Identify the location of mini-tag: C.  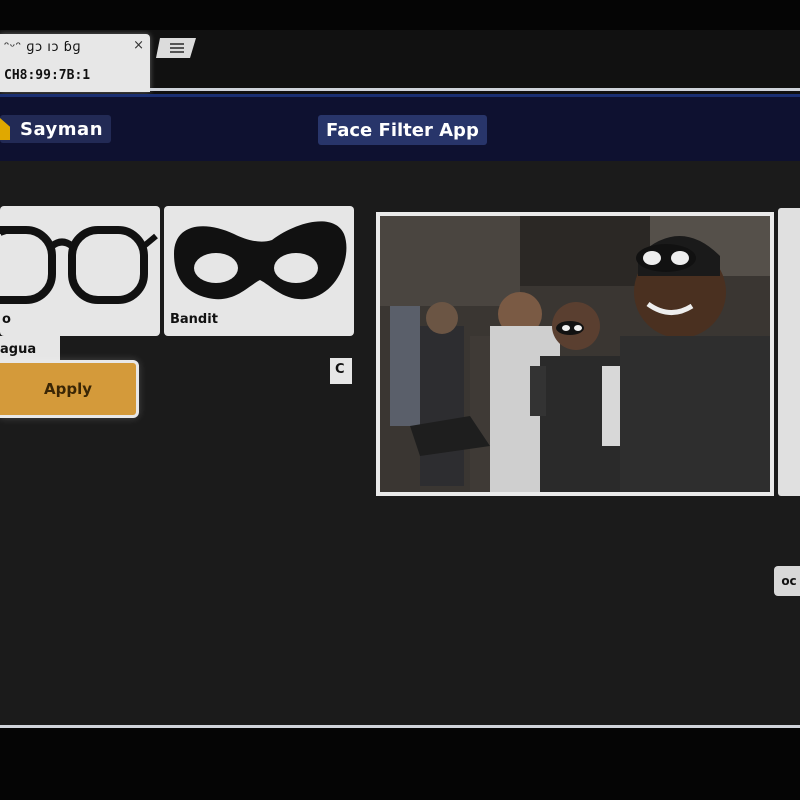
(341, 371).